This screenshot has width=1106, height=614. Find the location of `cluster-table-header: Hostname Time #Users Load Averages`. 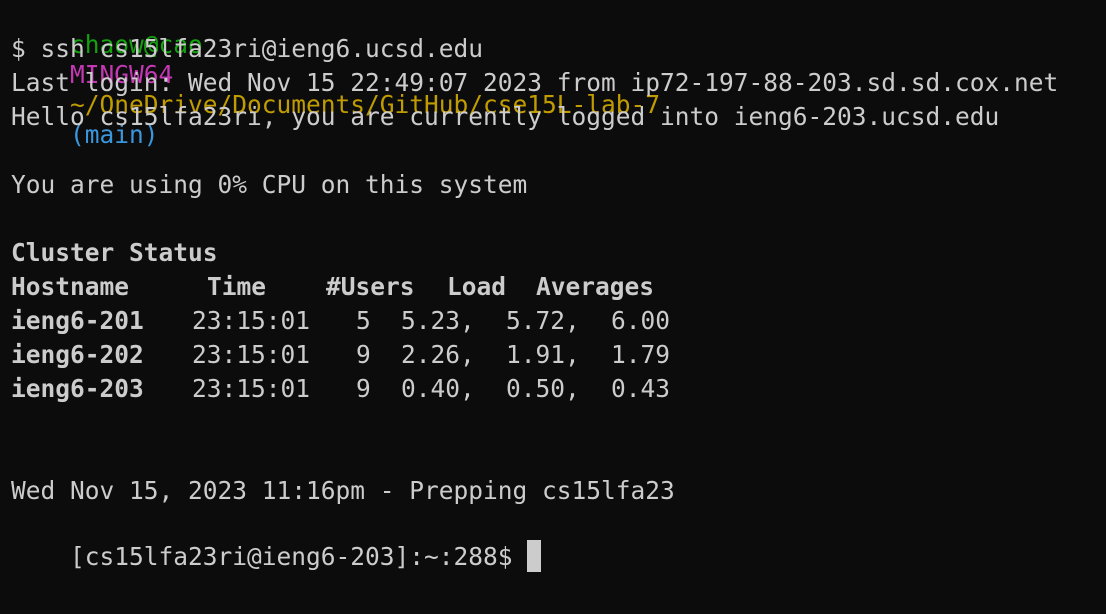

cluster-table-header: Hostname Time #Users Load Averages is located at coordinates (361, 289).